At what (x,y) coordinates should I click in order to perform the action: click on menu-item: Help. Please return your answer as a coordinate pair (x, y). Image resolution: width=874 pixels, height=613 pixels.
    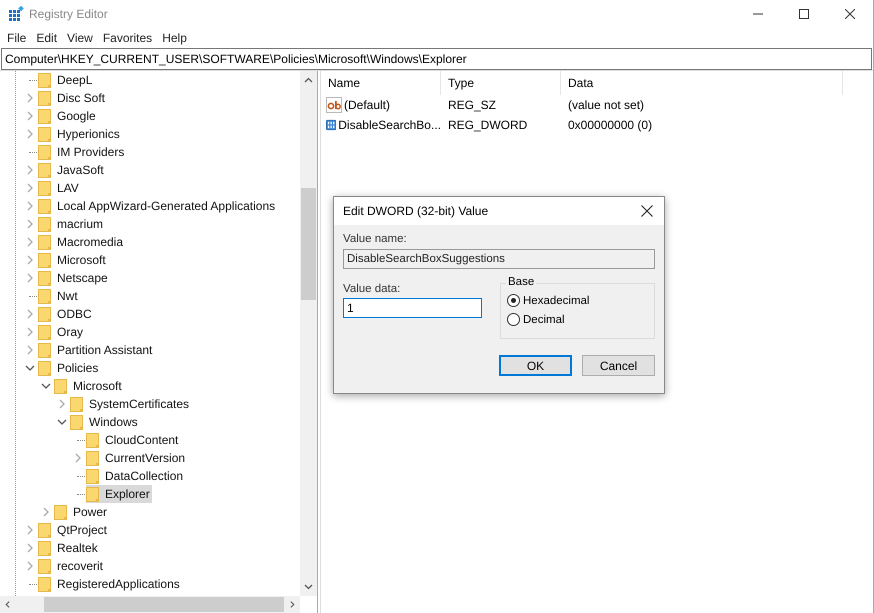
    Looking at the image, I should click on (174, 38).